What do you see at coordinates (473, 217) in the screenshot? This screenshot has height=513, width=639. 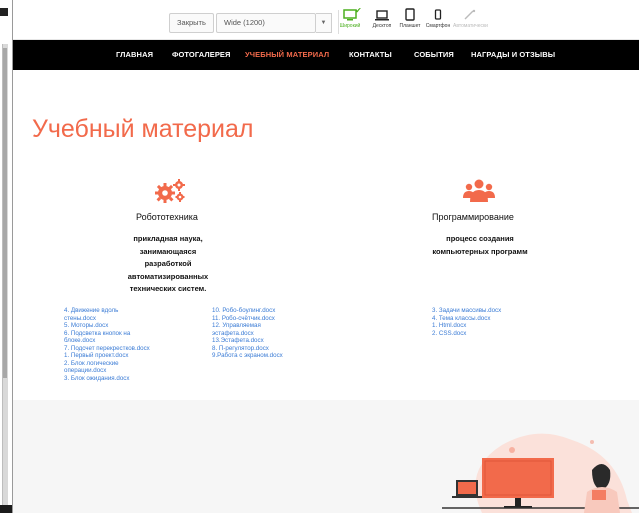 I see `programming-title: Программирование` at bounding box center [473, 217].